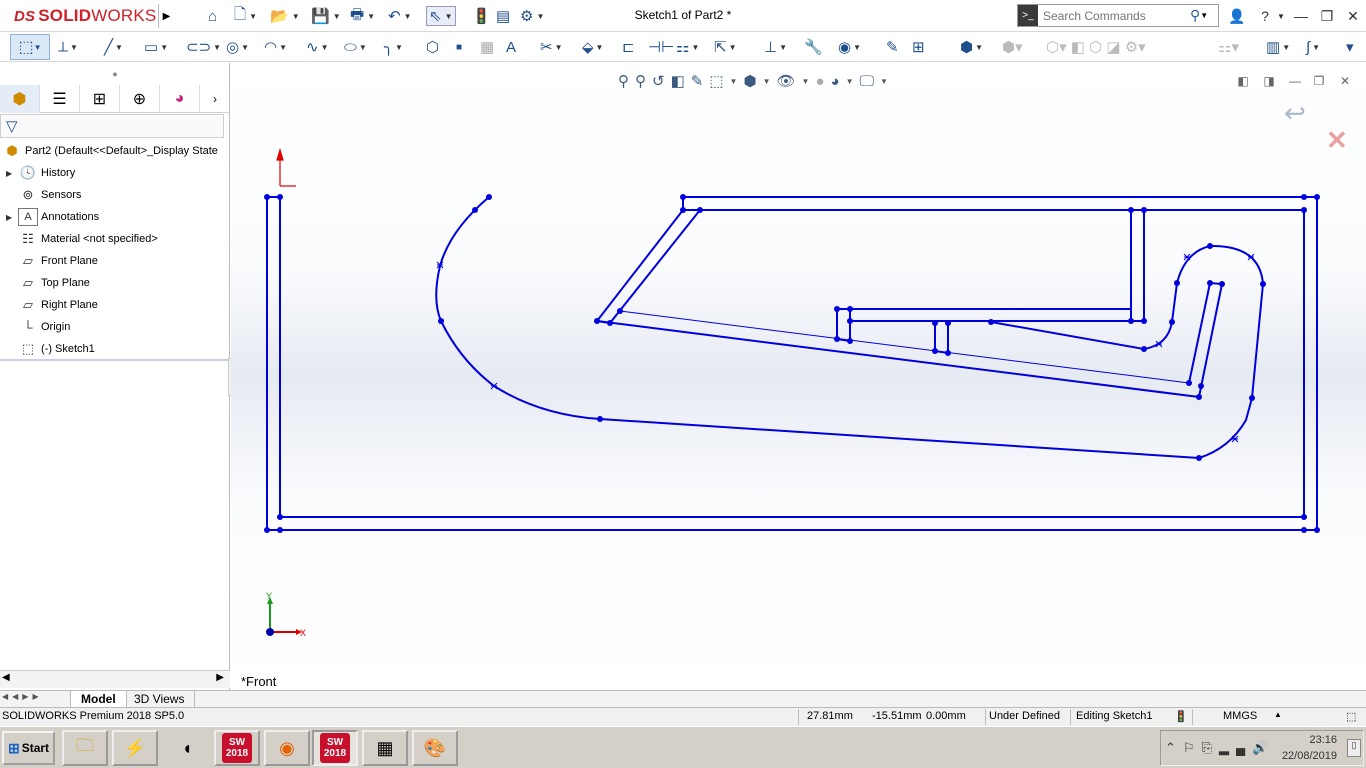  What do you see at coordinates (52, 217) in the screenshot?
I see `tree-item-annotations: ▶ A Annotations` at bounding box center [52, 217].